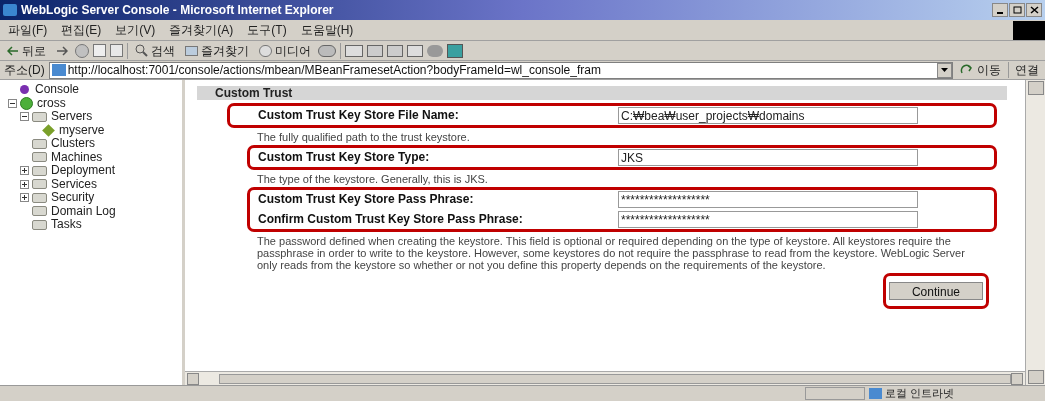 The width and height of the screenshot is (1045, 401). What do you see at coordinates (920, 393) in the screenshot?
I see `zone-text: 로컬 인트라넷` at bounding box center [920, 393].